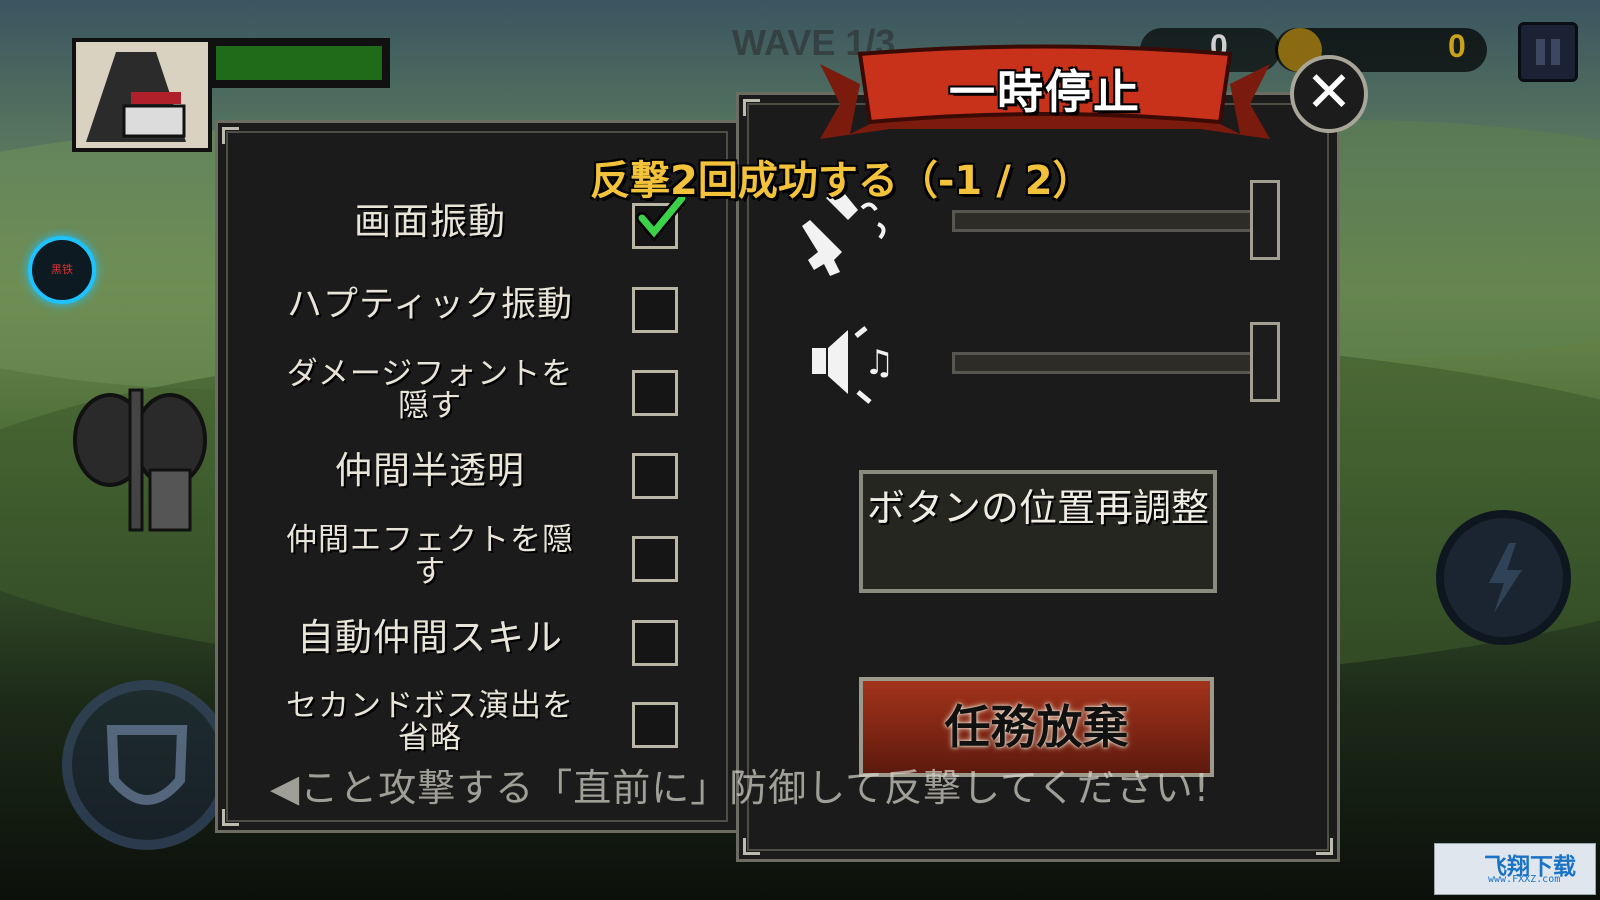 This screenshot has width=1600, height=900. What do you see at coordinates (430, 221) in the screenshot?
I see `option-label-screen-shake: 画面振動` at bounding box center [430, 221].